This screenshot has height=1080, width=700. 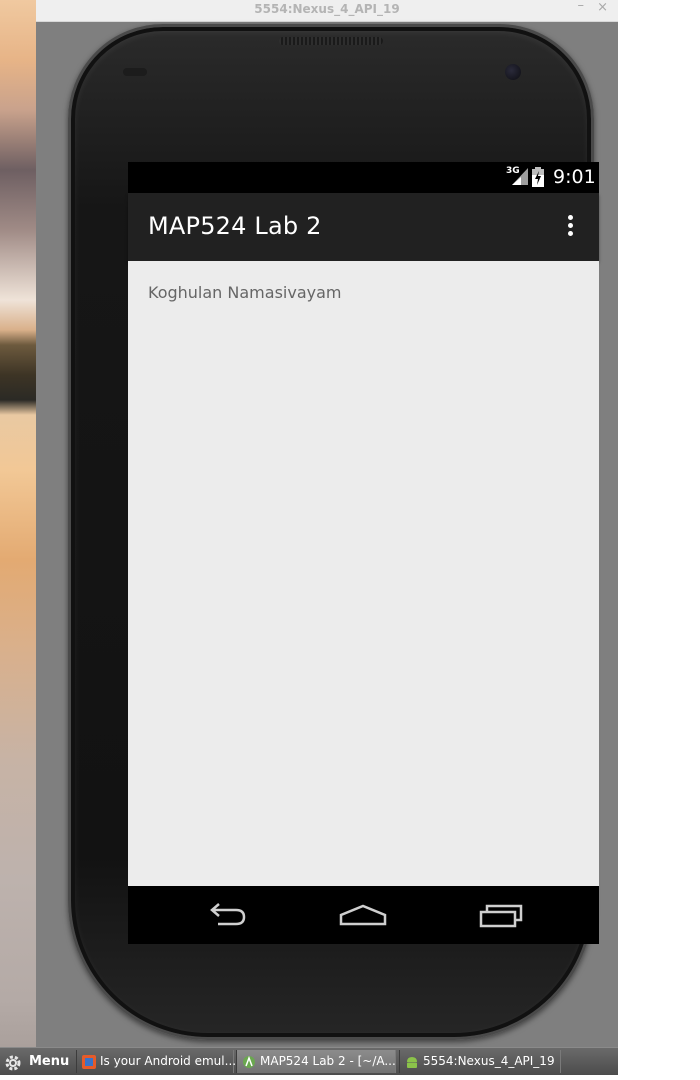 What do you see at coordinates (89, 1062) in the screenshot?
I see `browser-icon` at bounding box center [89, 1062].